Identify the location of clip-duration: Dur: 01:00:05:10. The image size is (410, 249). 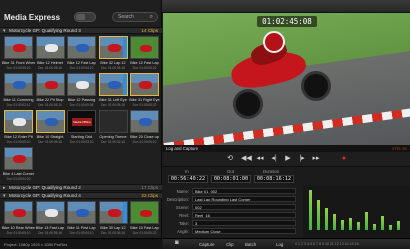
(18, 233).